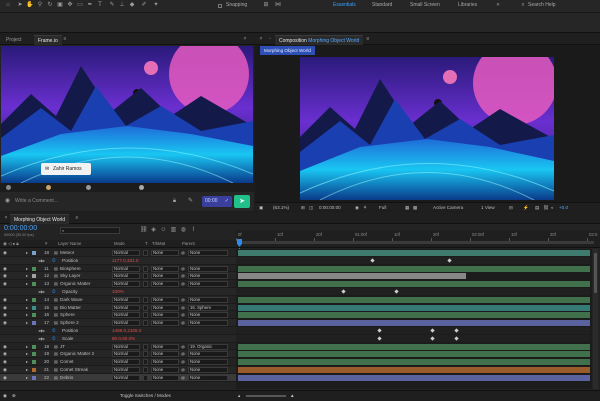 The height and width of the screenshot is (401, 600). I want to click on layer-name: JT, so click(86, 347).